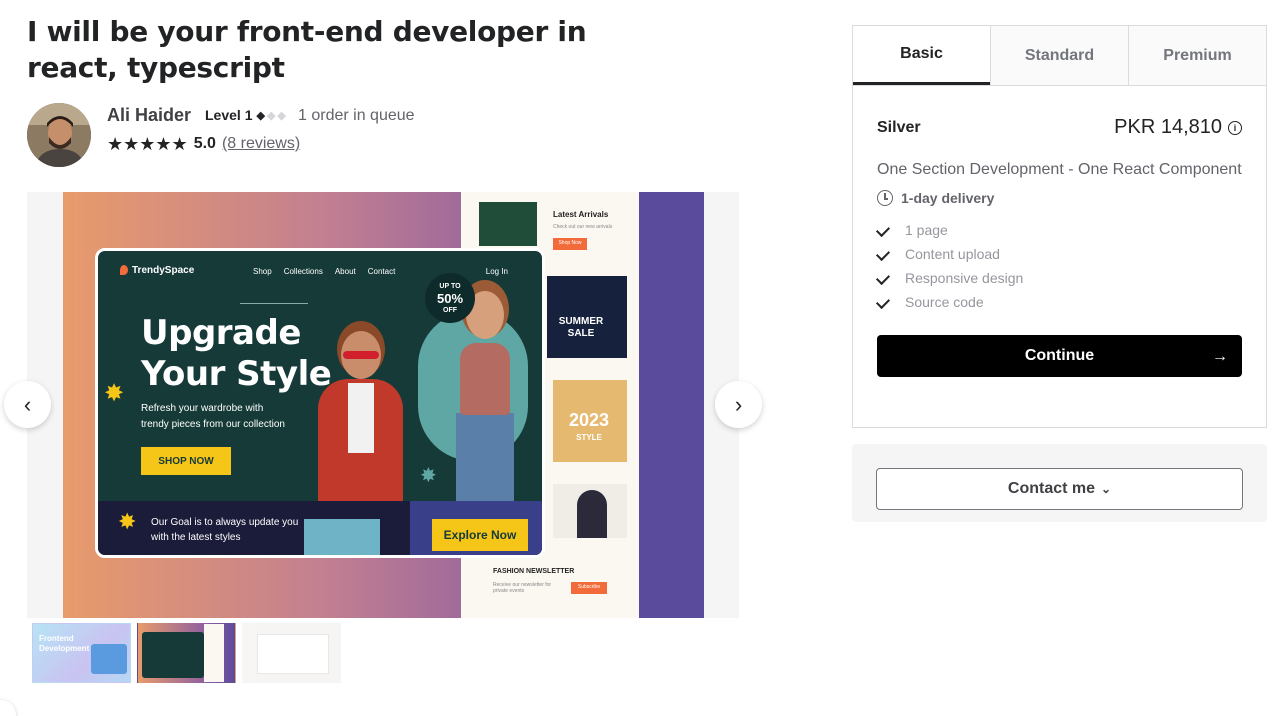  Describe the element at coordinates (236, 374) in the screenshot. I see `mockup-headline-line2: Your Style` at that location.